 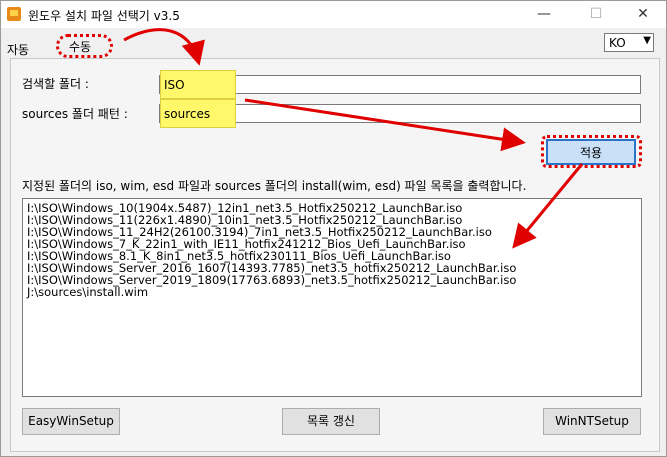 What do you see at coordinates (629, 42) in the screenshot?
I see `language-select: KO ▼` at bounding box center [629, 42].